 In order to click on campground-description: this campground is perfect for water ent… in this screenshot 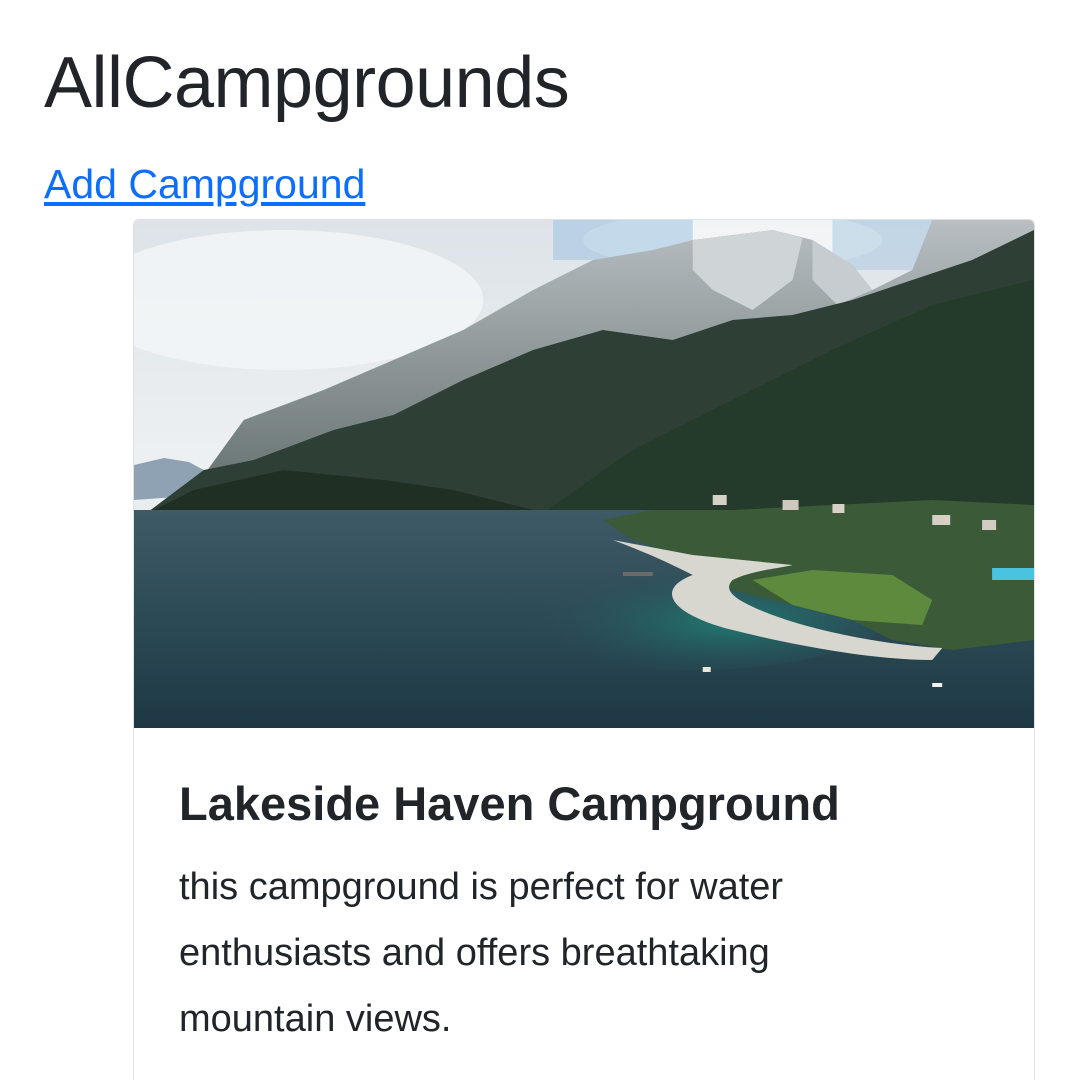, I will do `click(481, 953)`.